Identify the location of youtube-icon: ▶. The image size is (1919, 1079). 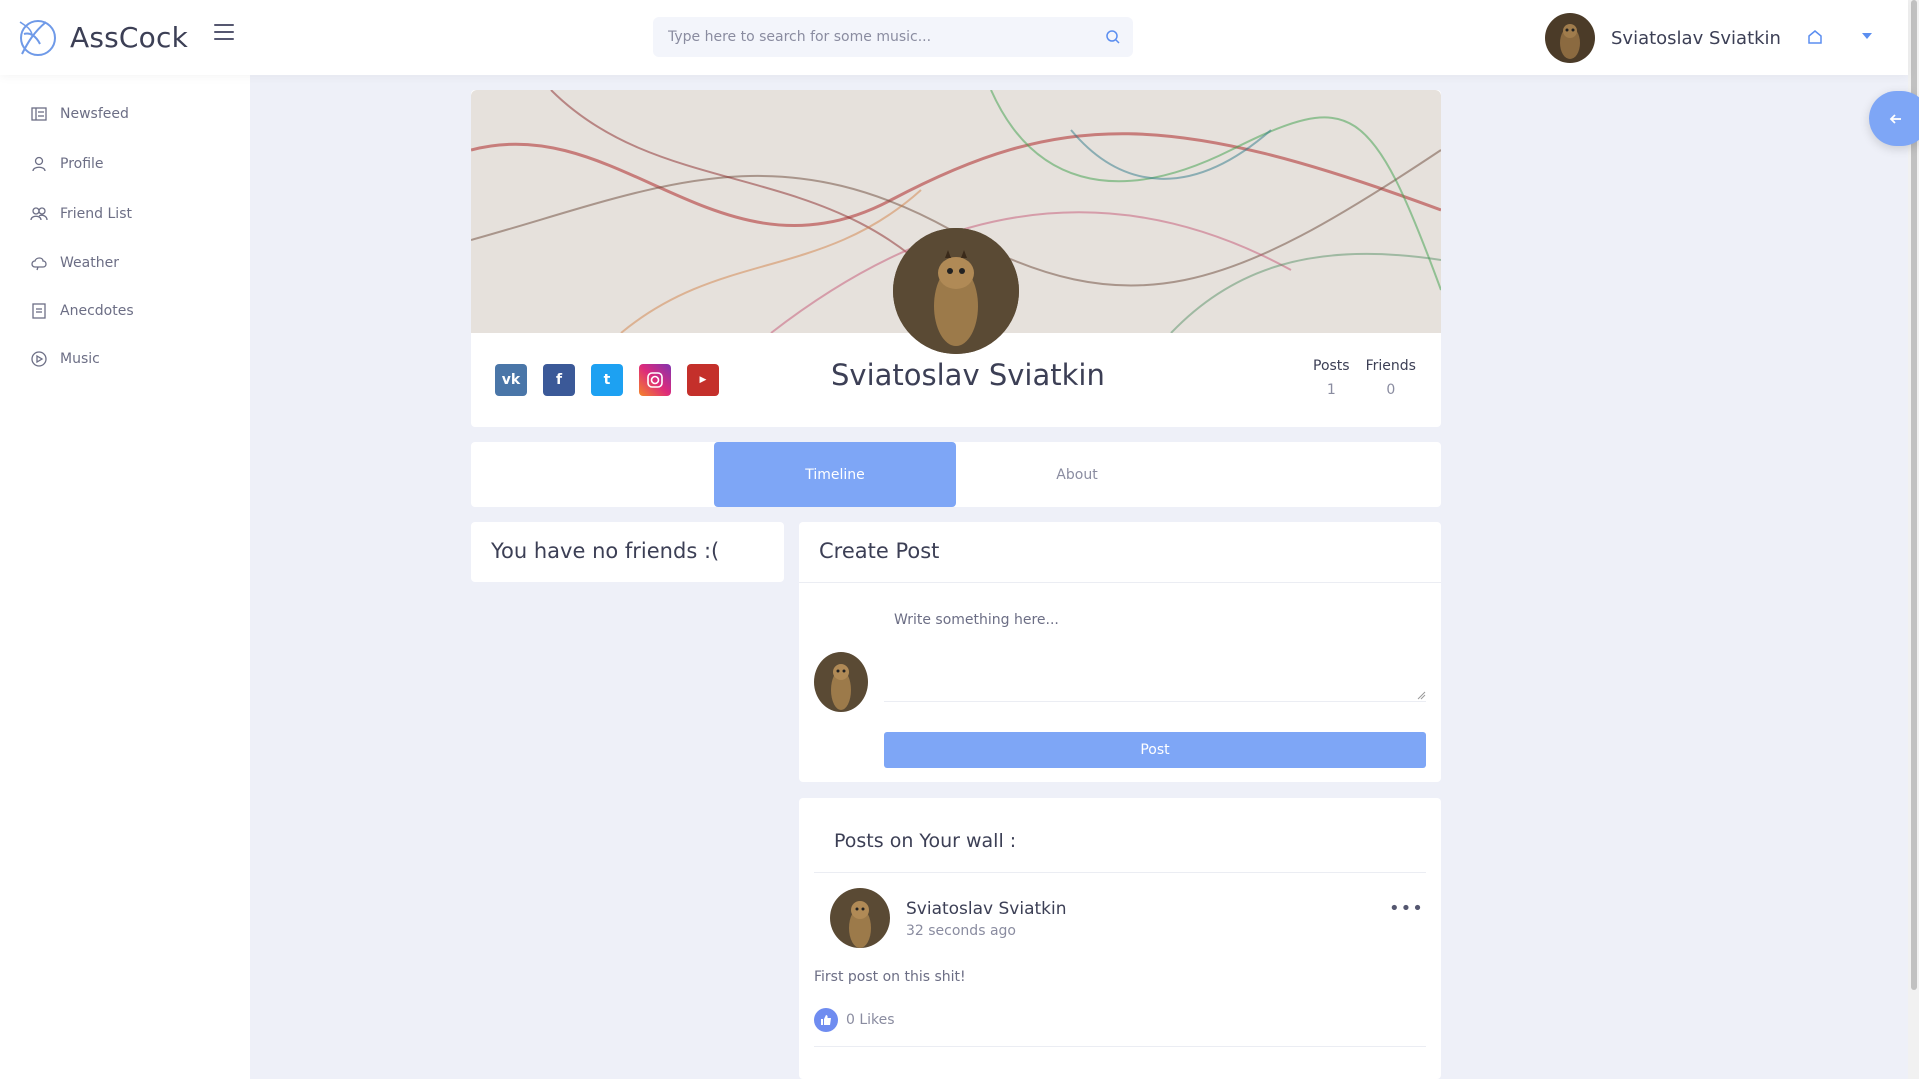
(703, 380).